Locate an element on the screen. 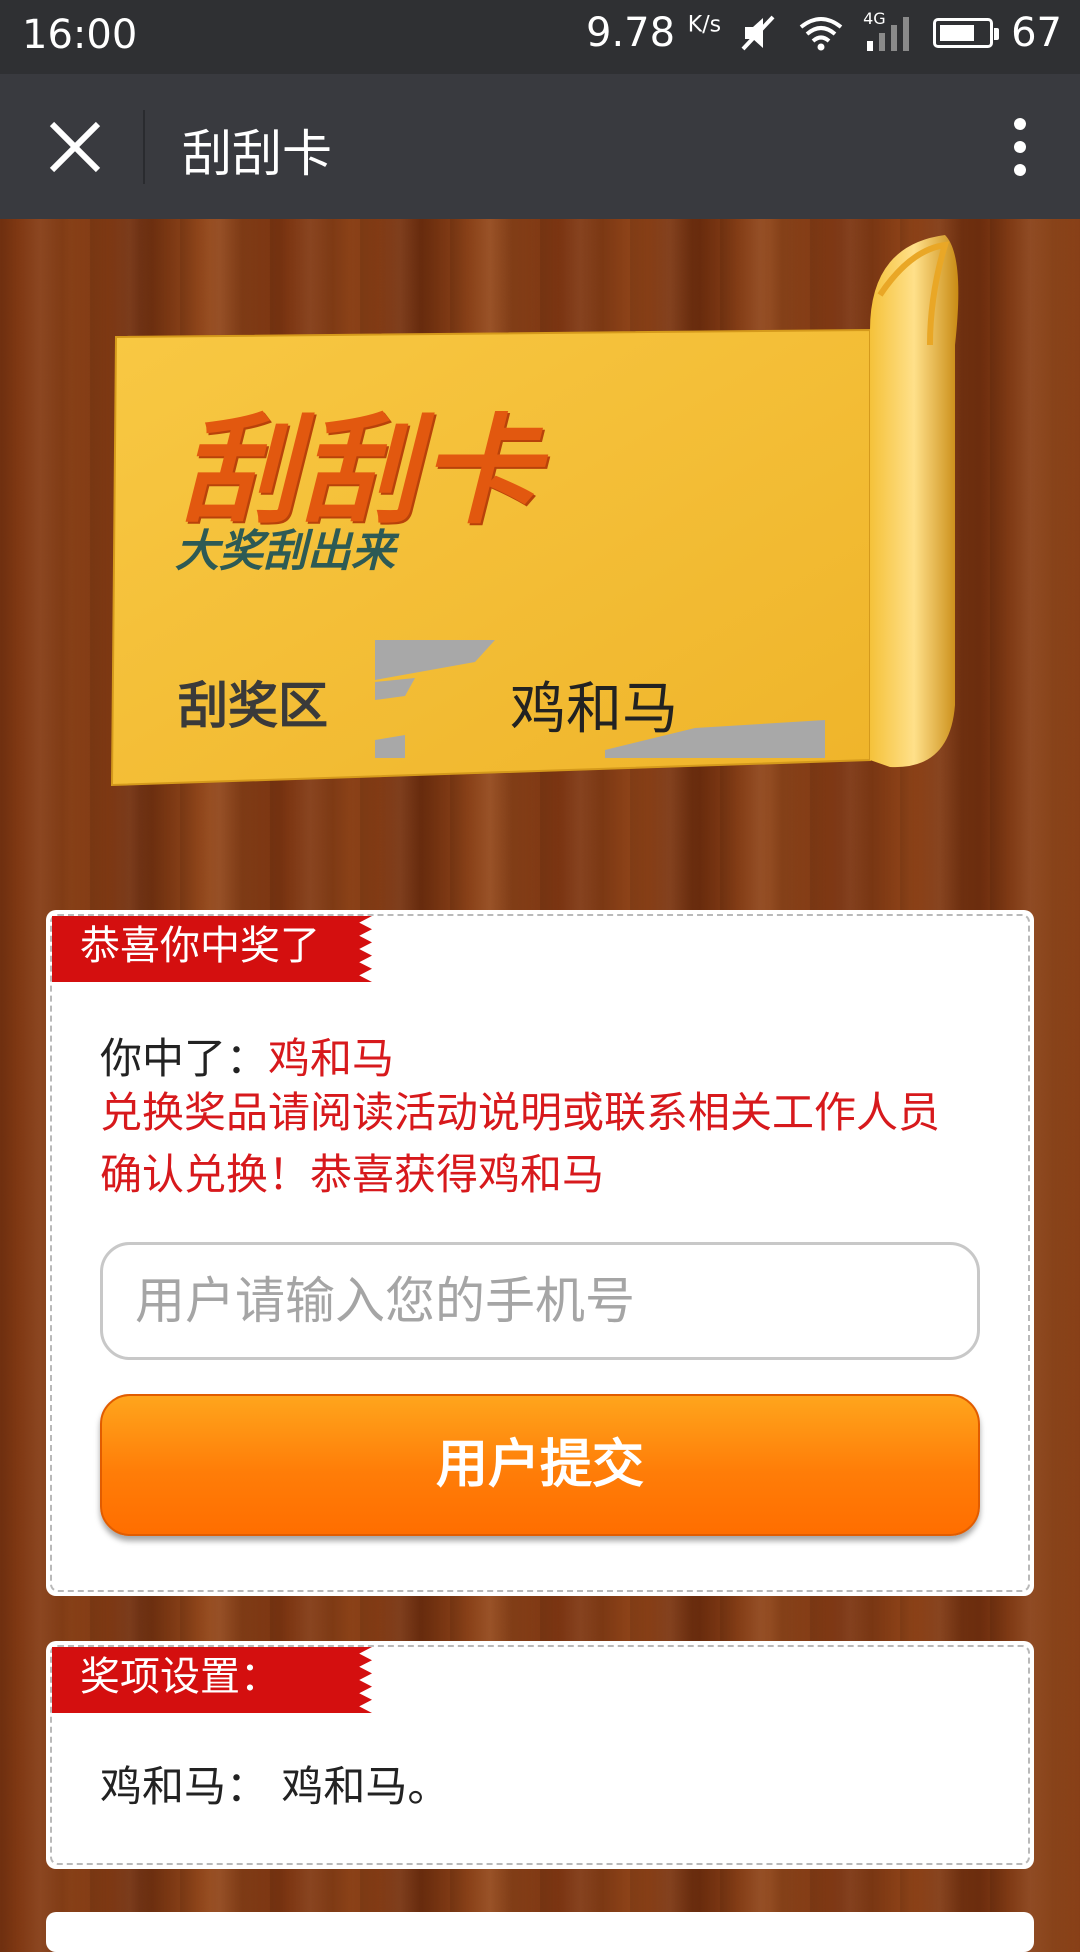 This screenshot has height=1952, width=1080. win-tag: 恭喜你中奖了 is located at coordinates (212, 949).